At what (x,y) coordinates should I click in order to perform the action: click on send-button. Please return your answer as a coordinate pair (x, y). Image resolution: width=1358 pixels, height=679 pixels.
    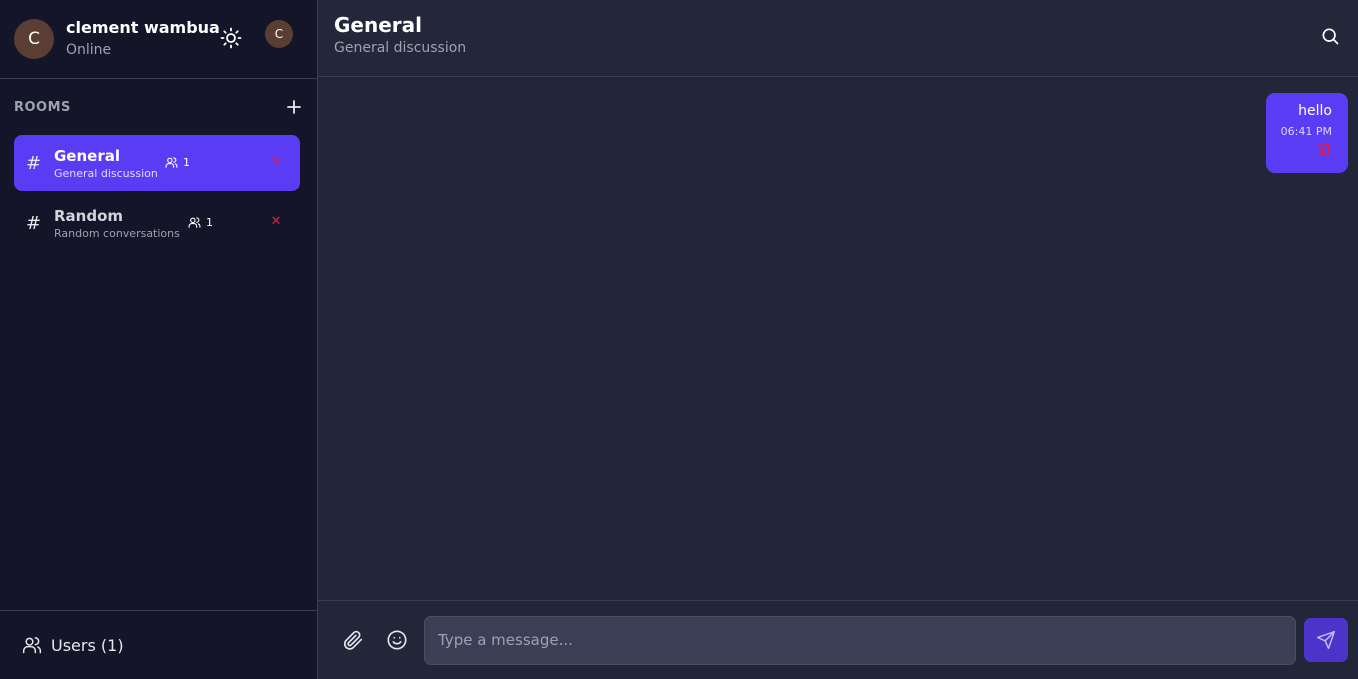
    Looking at the image, I should click on (1326, 640).